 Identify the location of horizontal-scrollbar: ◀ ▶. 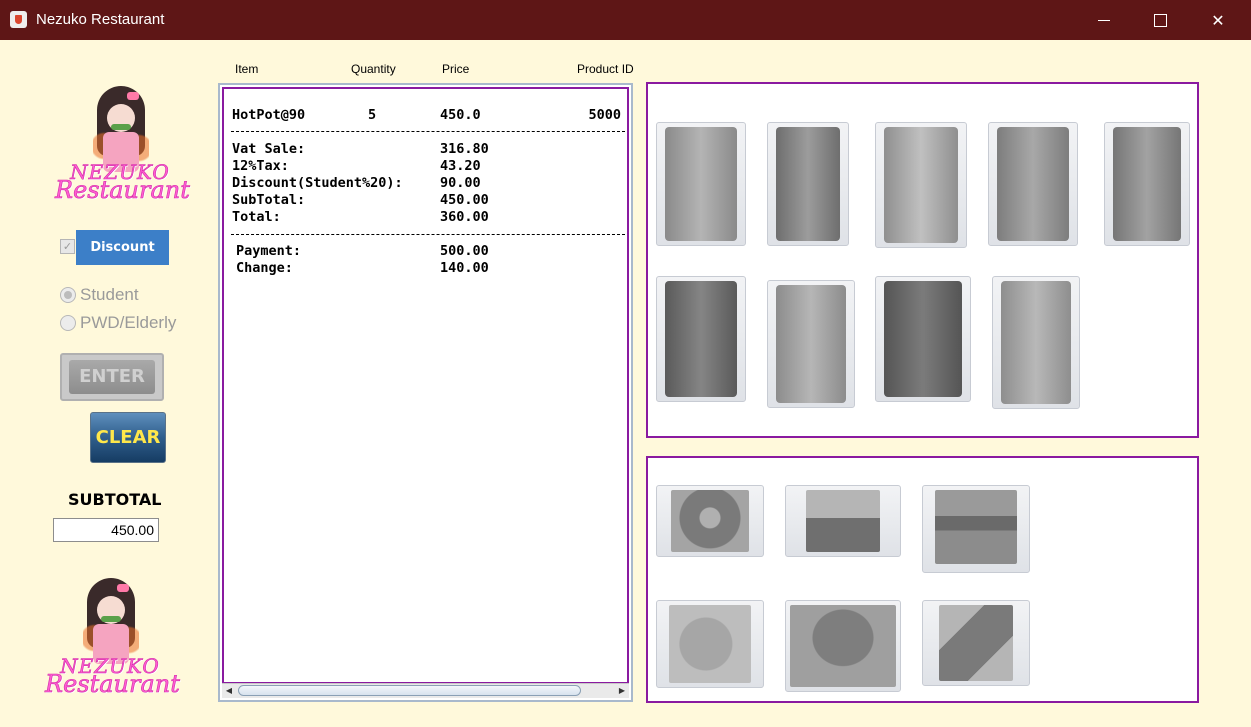
(425, 690).